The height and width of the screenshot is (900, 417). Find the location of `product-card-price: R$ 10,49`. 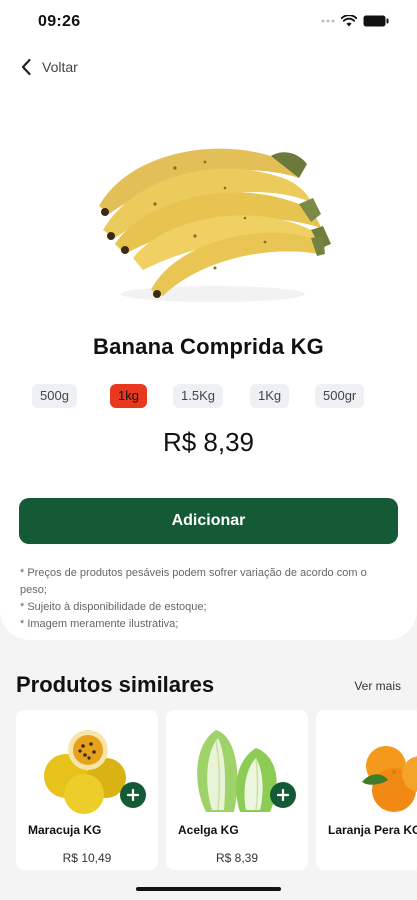

product-card-price: R$ 10,49 is located at coordinates (87, 858).